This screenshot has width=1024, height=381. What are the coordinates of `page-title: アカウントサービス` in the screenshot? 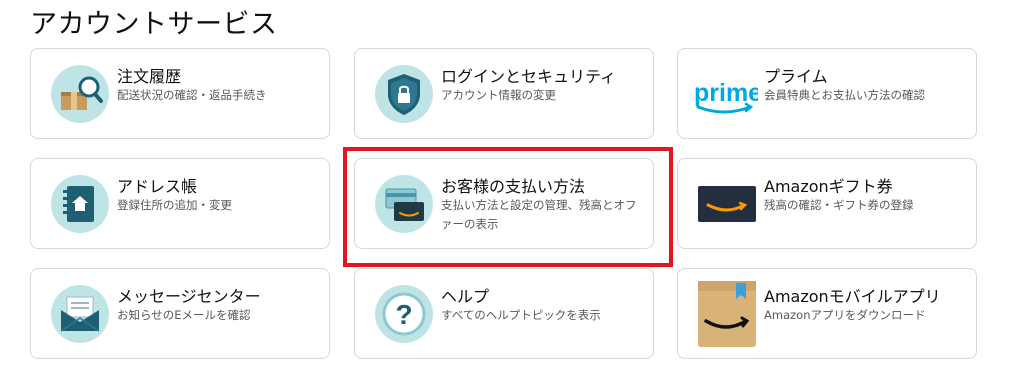 It's located at (154, 24).